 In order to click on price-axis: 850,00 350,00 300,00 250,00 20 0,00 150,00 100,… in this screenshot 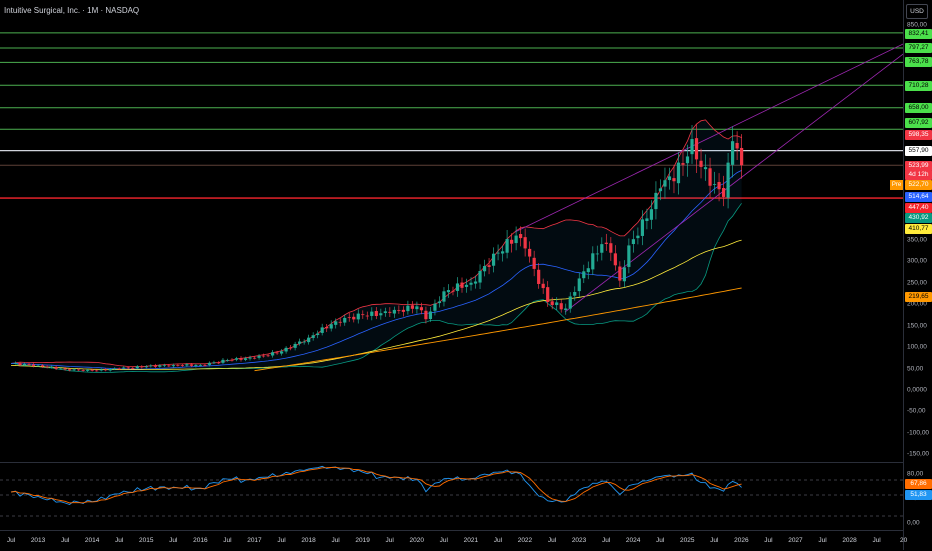, I will do `click(917, 275)`.